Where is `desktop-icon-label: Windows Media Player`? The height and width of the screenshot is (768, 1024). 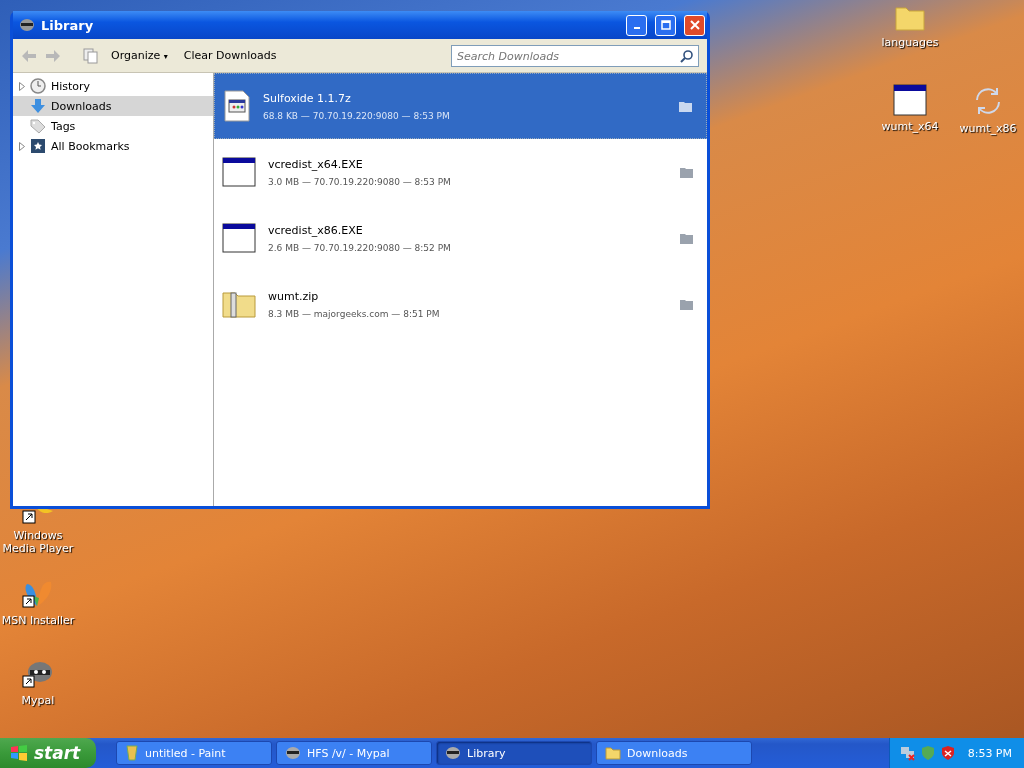 desktop-icon-label: Windows Media Player is located at coordinates (38, 542).